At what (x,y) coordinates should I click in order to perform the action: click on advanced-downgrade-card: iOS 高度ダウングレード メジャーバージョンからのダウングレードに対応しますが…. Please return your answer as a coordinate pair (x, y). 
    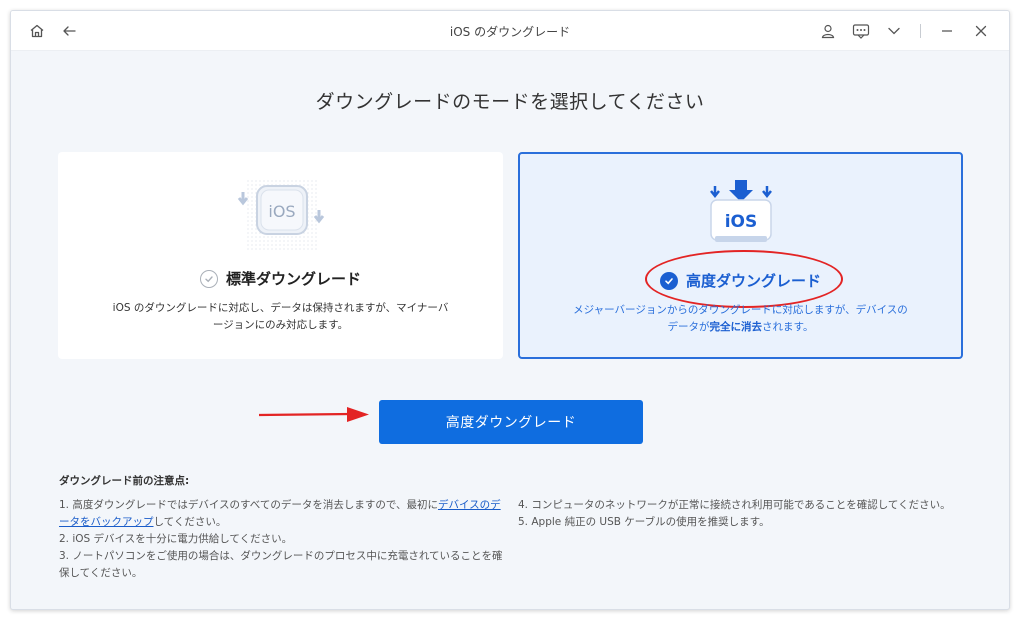
    Looking at the image, I should click on (740, 255).